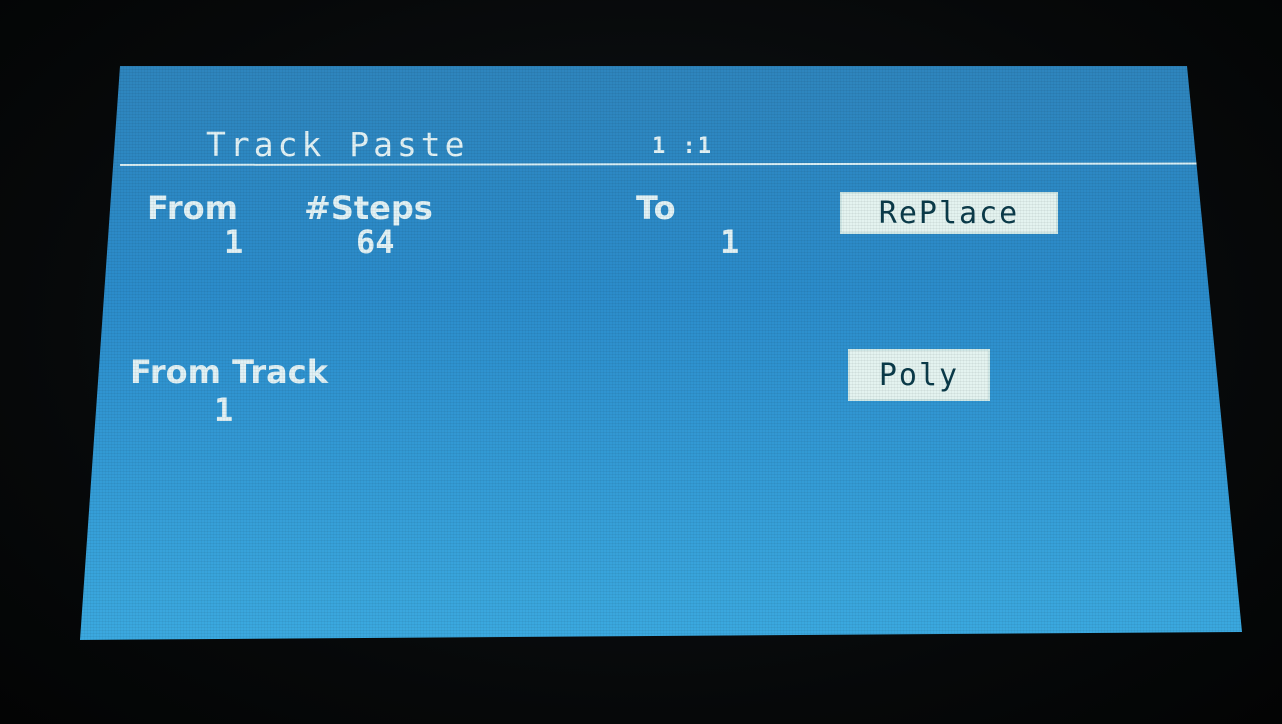 The image size is (1282, 724). I want to click on steps-value: 64, so click(375, 242).